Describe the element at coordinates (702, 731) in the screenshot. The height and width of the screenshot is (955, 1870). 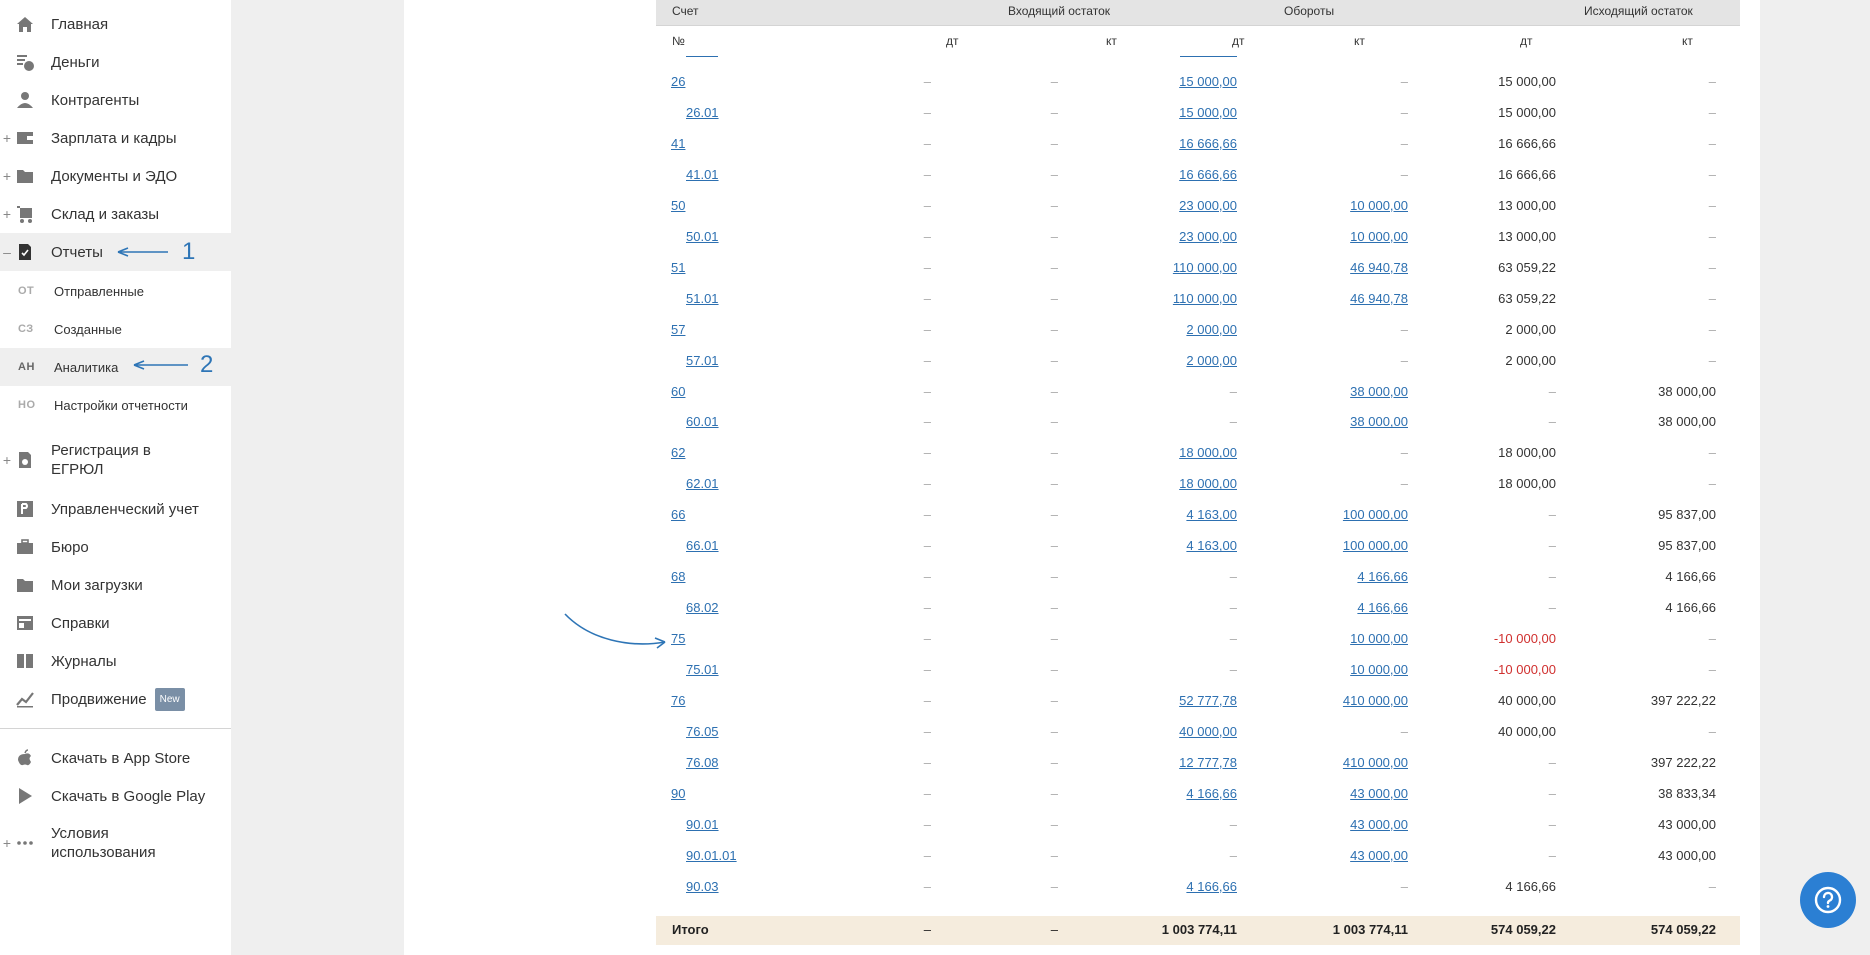
I see `account-link: 76.05` at that location.